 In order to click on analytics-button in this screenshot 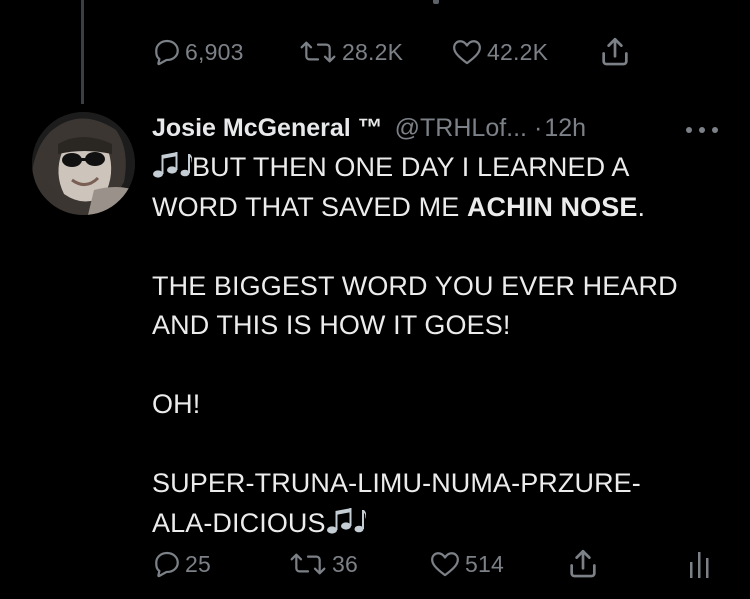, I will do `click(700, 564)`.